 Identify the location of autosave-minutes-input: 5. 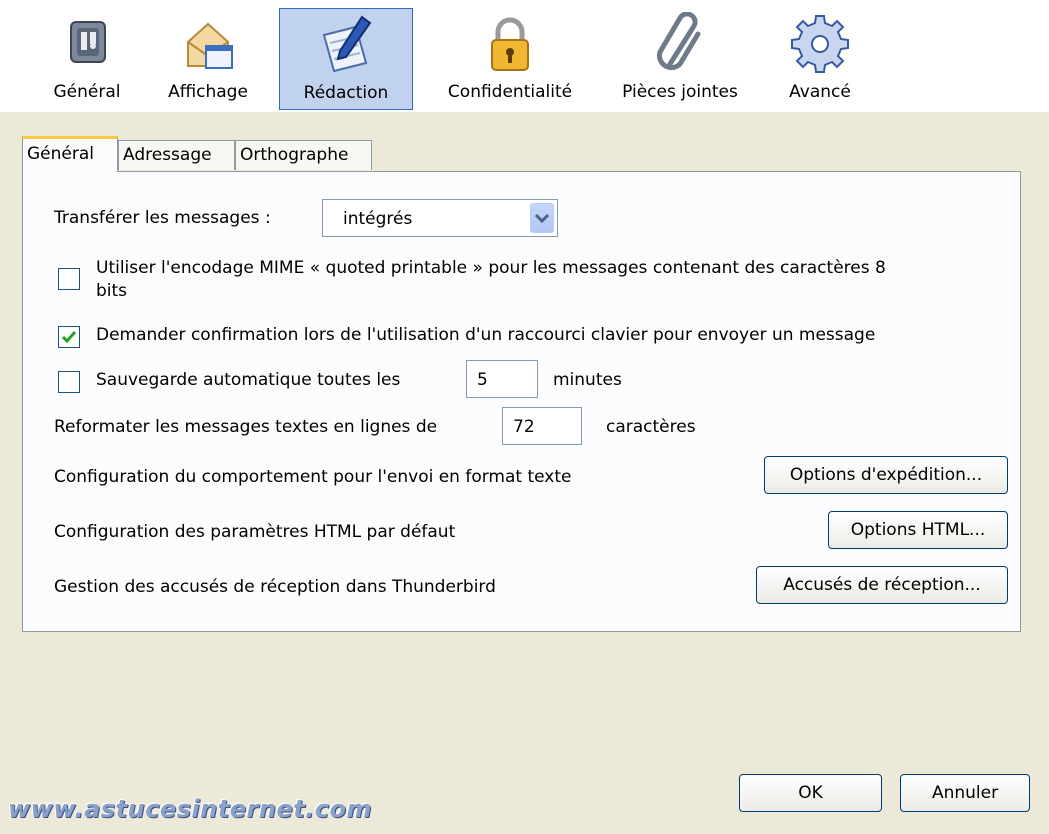
(502, 379).